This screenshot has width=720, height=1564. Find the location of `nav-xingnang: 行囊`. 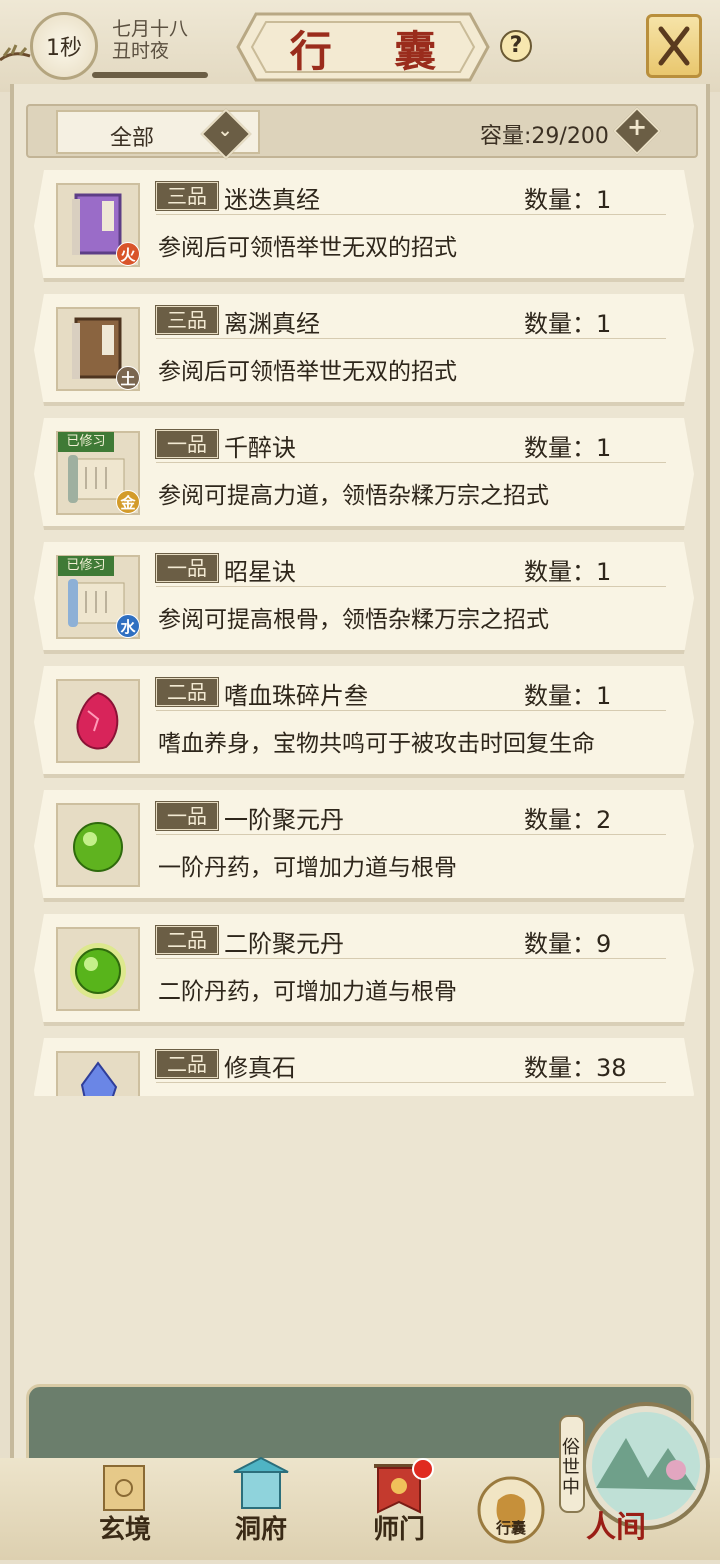

nav-xingnang: 行囊 is located at coordinates (511, 1508).